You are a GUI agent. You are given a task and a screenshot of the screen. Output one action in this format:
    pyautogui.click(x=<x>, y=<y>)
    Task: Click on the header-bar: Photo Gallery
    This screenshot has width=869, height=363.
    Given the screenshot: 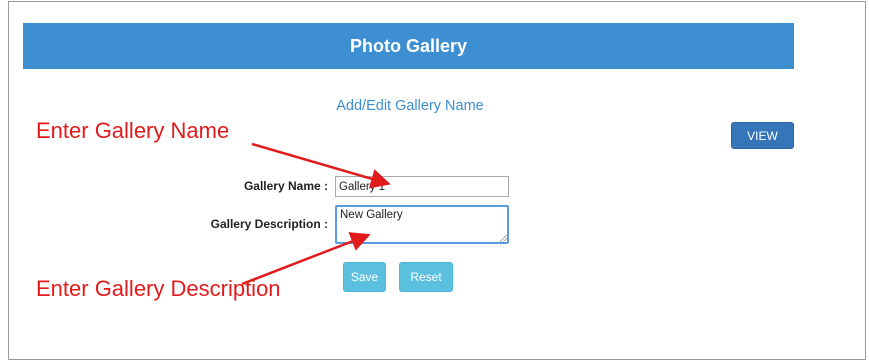 What is the action you would take?
    pyautogui.click(x=408, y=46)
    